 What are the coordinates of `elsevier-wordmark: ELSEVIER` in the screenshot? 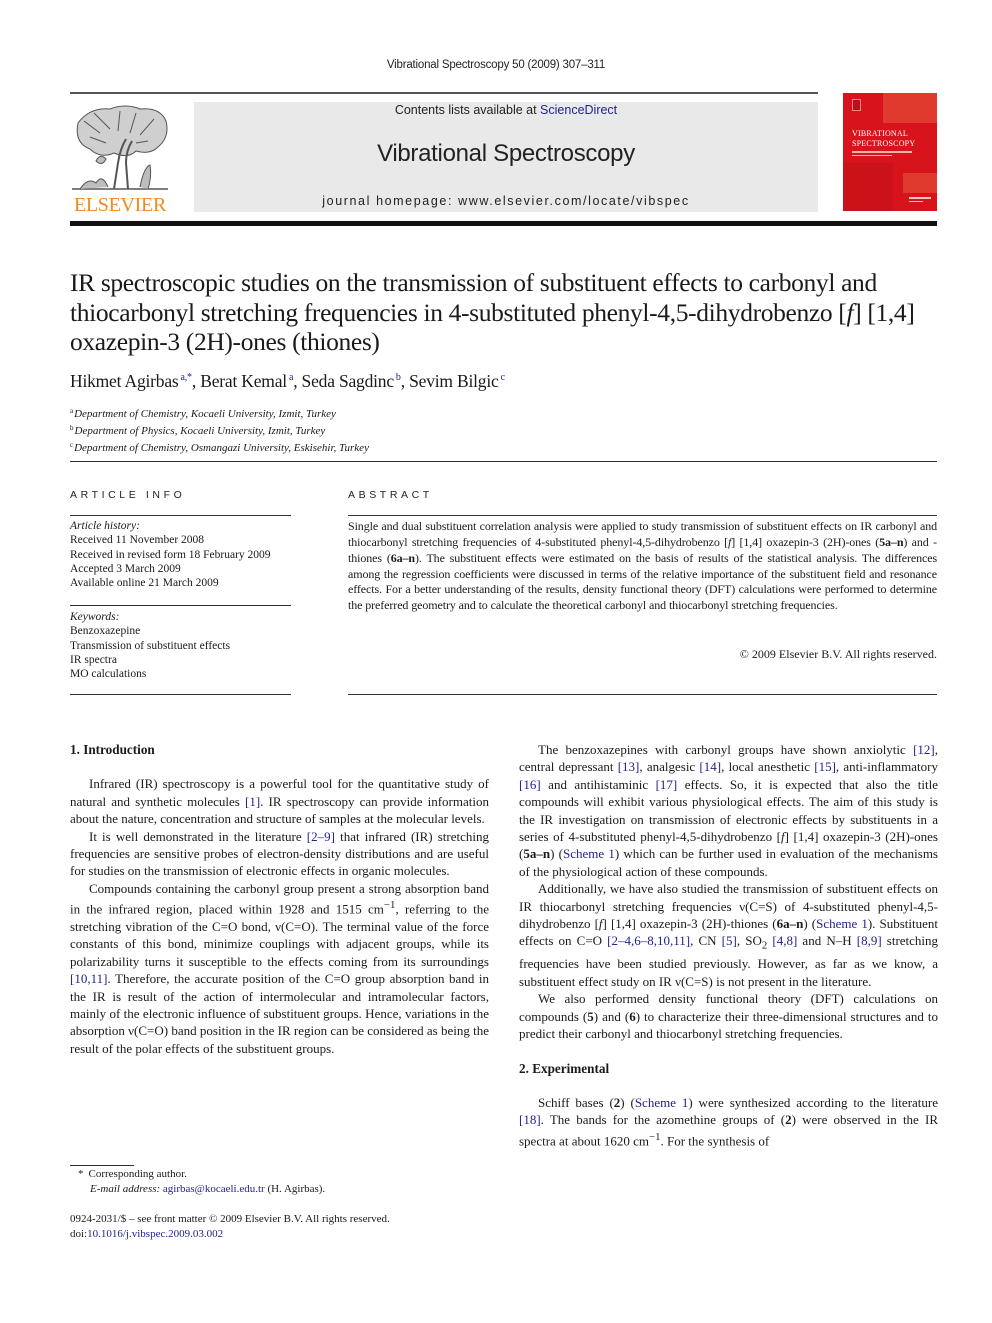 It's located at (120, 205).